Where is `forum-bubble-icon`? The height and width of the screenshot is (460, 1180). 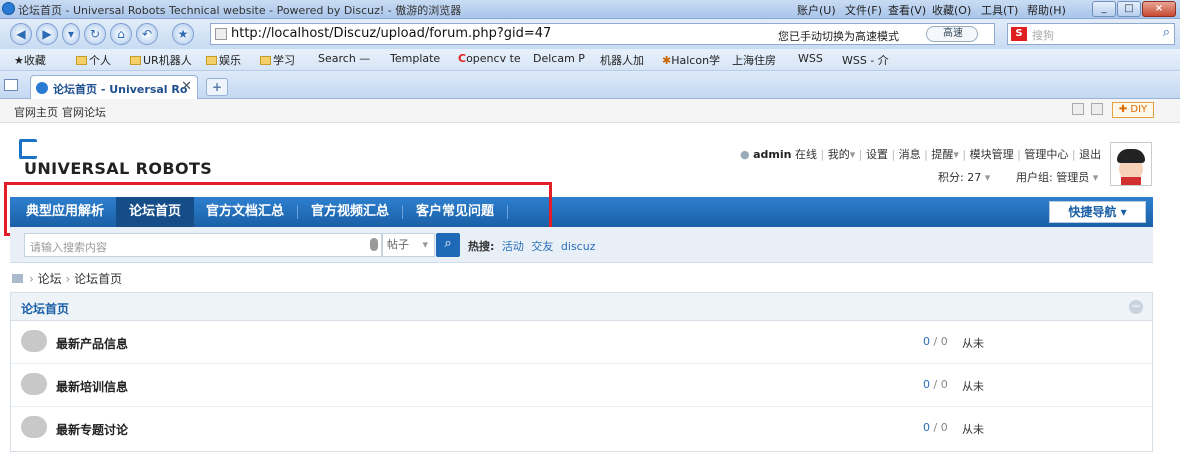
forum-bubble-icon is located at coordinates (34, 384).